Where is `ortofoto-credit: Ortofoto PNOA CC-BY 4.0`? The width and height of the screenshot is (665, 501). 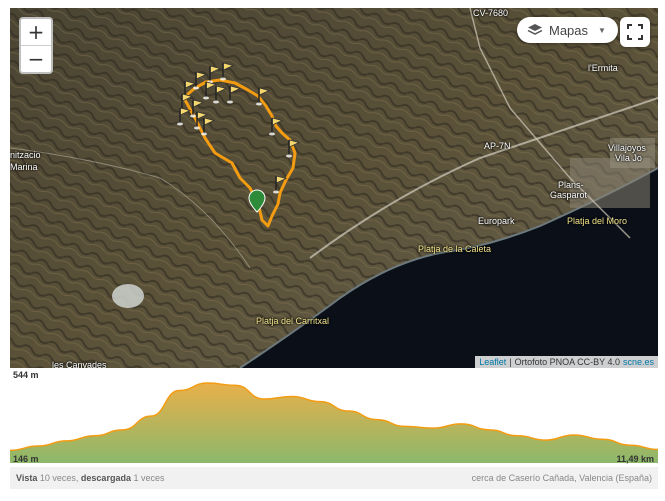
ortofoto-credit: Ortofoto PNOA CC-BY 4.0 is located at coordinates (567, 362).